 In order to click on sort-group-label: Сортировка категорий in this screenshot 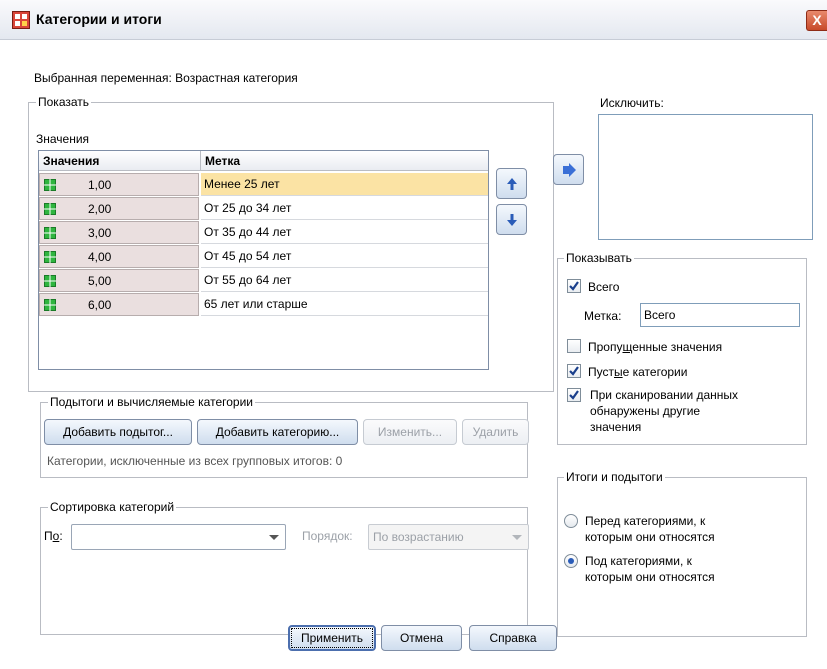, I will do `click(112, 507)`.